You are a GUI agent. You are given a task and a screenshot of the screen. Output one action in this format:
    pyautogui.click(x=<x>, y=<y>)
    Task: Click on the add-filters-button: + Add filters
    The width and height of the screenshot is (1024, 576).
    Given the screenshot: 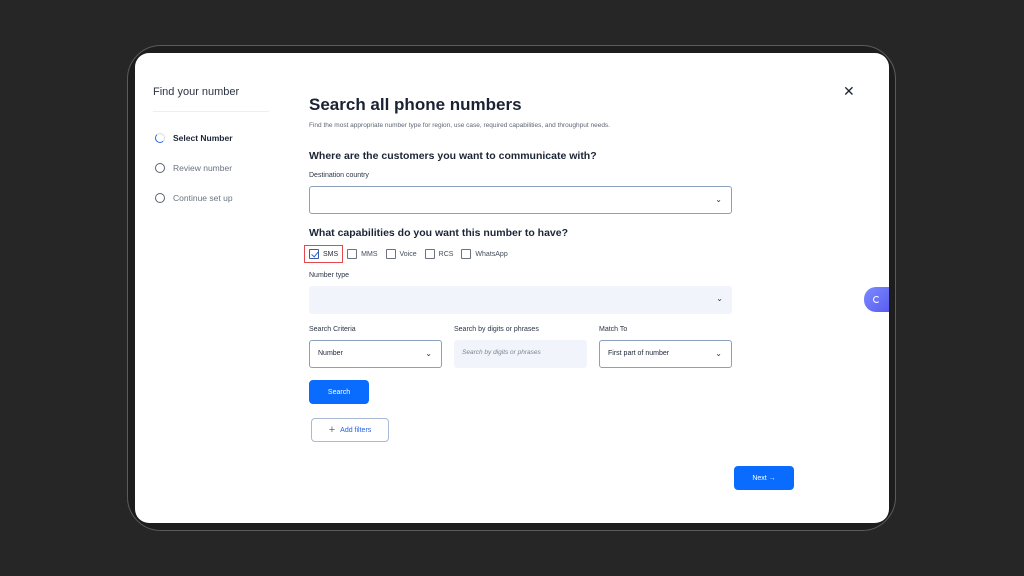 What is the action you would take?
    pyautogui.click(x=350, y=430)
    